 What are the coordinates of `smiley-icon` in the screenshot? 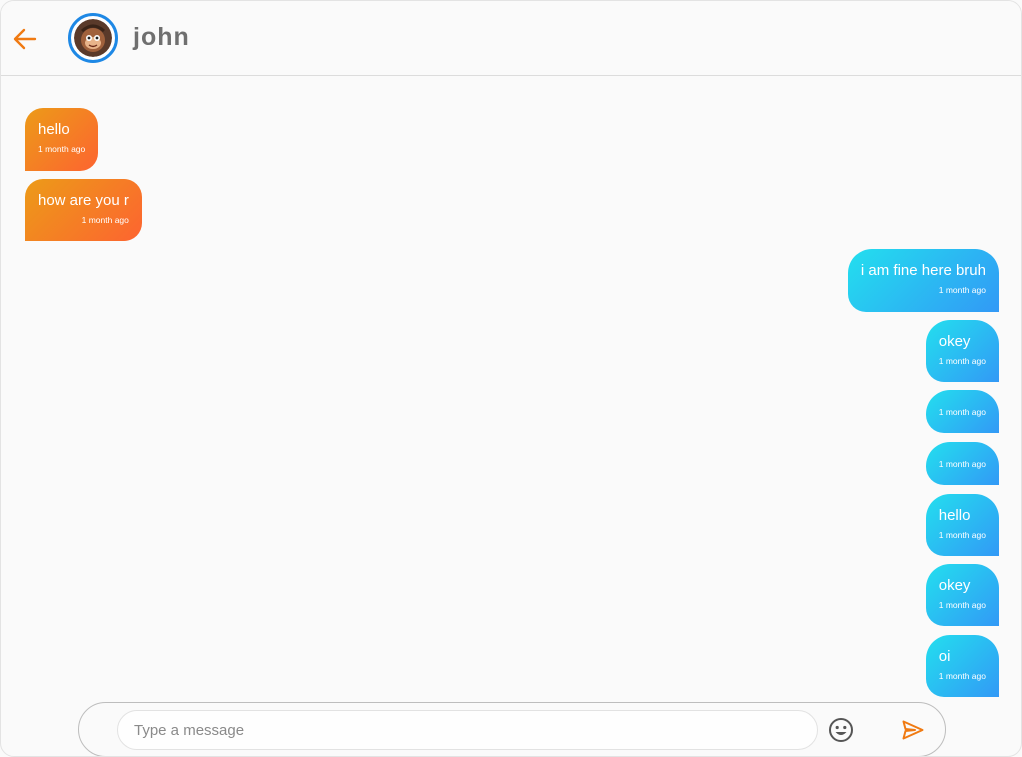 It's located at (841, 730).